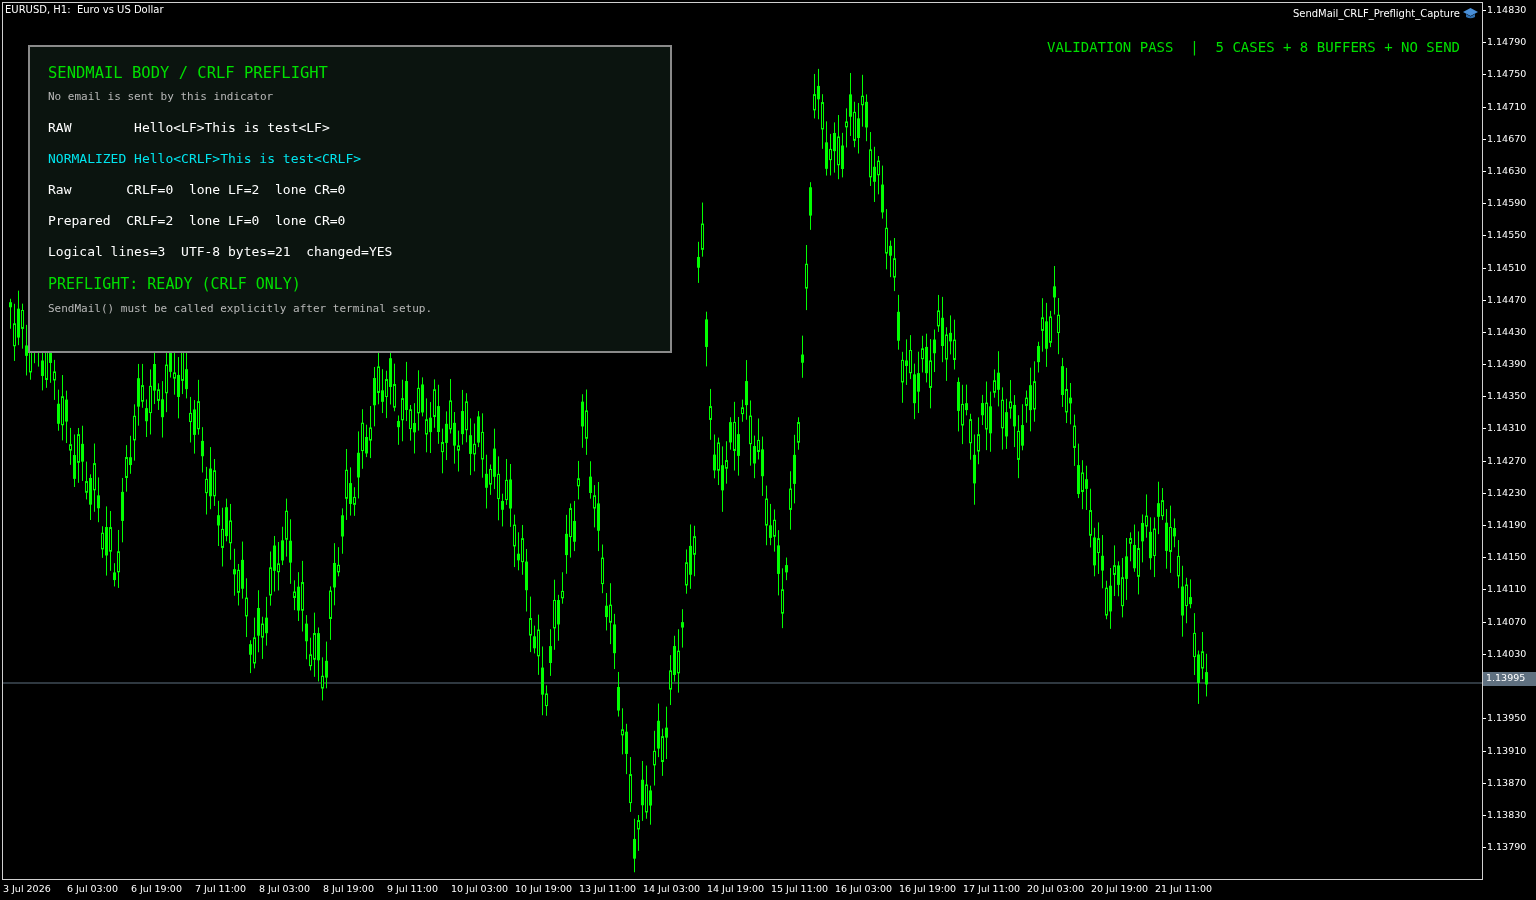 The image size is (1536, 900). Describe the element at coordinates (1509, 374) in the screenshot. I see `price-label: 1.14390` at that location.